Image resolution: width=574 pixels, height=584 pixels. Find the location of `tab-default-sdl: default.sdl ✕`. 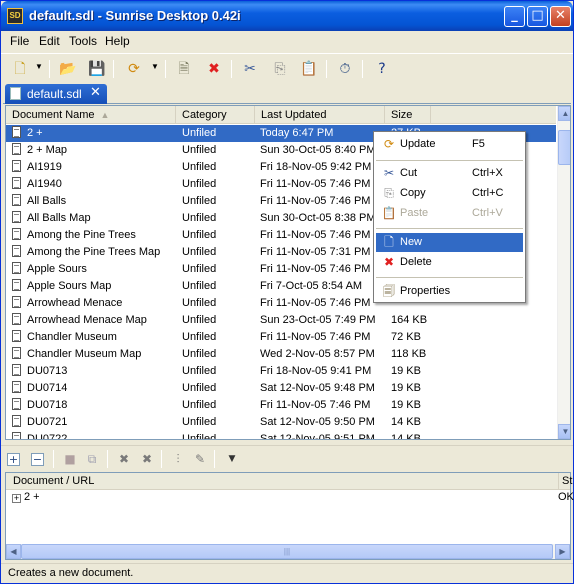

tab-default-sdl: default.sdl ✕ is located at coordinates (56, 94).